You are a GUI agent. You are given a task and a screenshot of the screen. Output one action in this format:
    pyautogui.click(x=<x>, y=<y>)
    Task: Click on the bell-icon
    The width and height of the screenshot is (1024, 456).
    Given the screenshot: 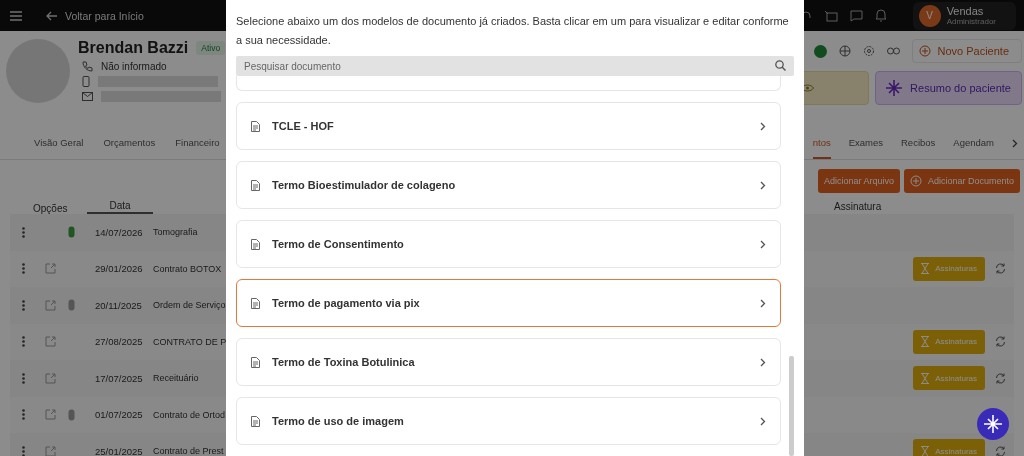 What is the action you would take?
    pyautogui.click(x=880, y=15)
    